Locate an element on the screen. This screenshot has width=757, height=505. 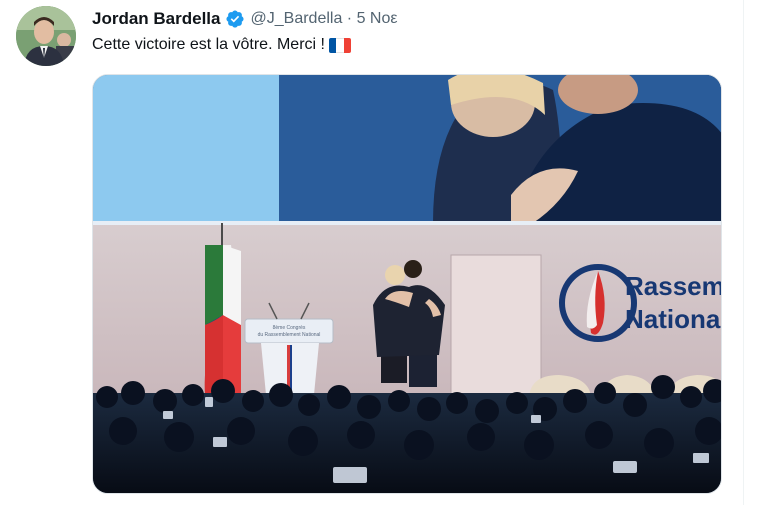
logo-text-2: Nationa is located at coordinates (673, 319).